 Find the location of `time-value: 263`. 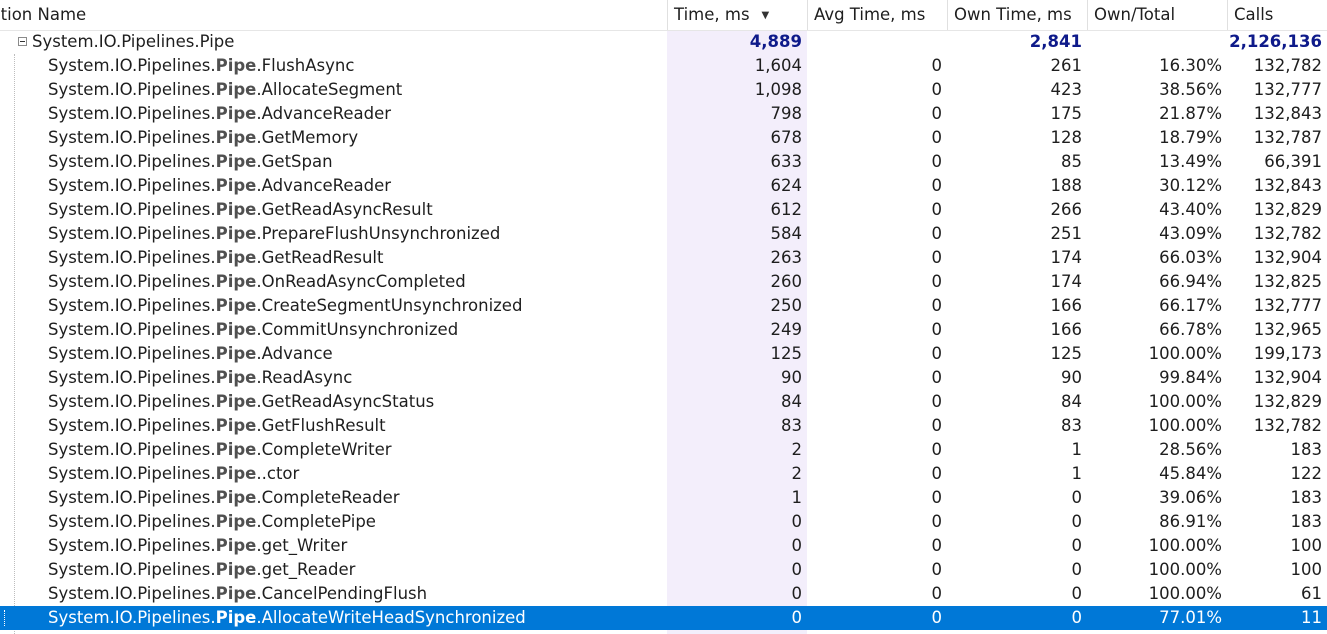

time-value: 263 is located at coordinates (786, 257).